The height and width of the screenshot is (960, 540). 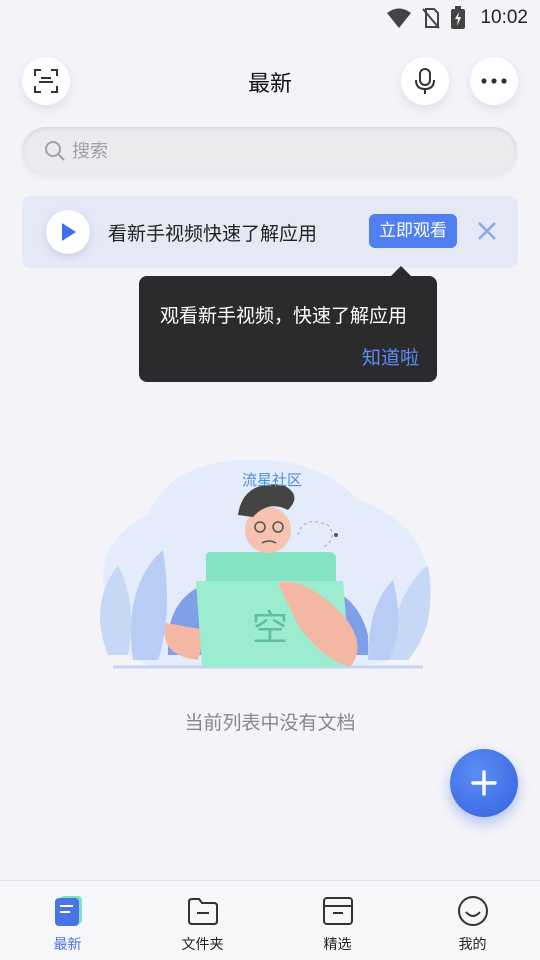 What do you see at coordinates (487, 231) in the screenshot?
I see `close-icon` at bounding box center [487, 231].